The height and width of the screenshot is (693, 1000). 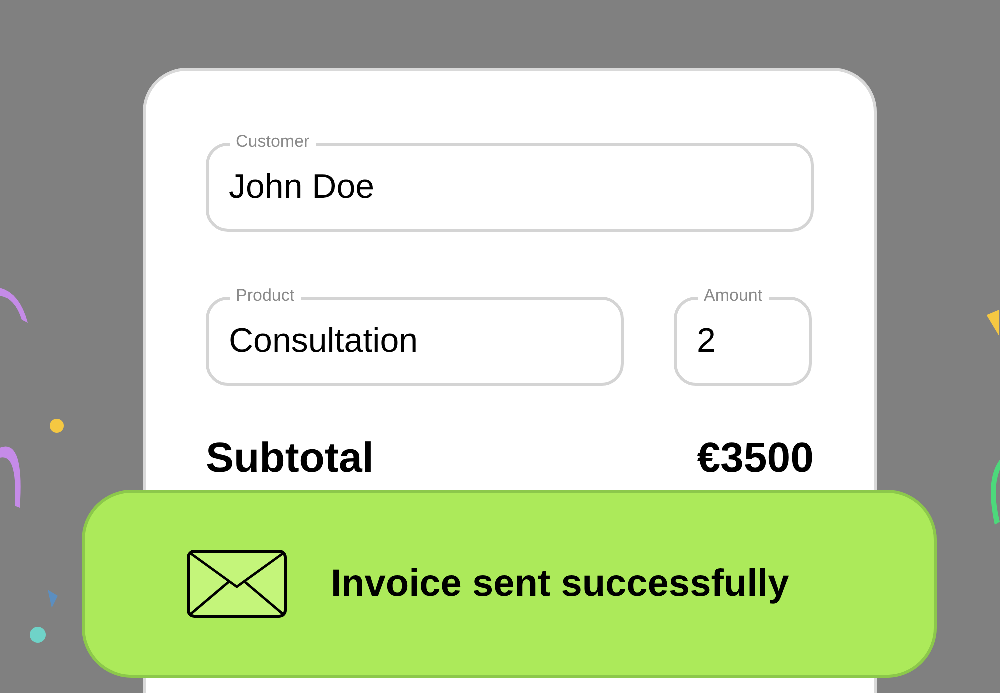 What do you see at coordinates (237, 584) in the screenshot?
I see `envelope-icon` at bounding box center [237, 584].